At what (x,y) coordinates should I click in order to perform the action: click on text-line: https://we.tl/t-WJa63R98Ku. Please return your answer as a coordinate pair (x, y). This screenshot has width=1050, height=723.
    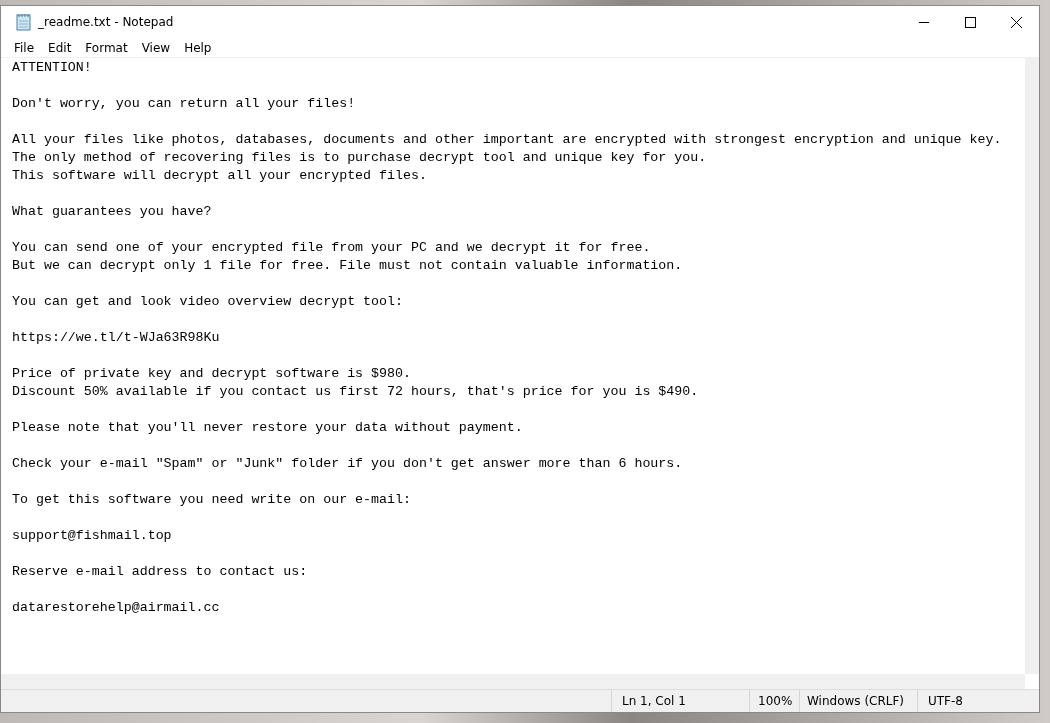
    Looking at the image, I should click on (116, 338).